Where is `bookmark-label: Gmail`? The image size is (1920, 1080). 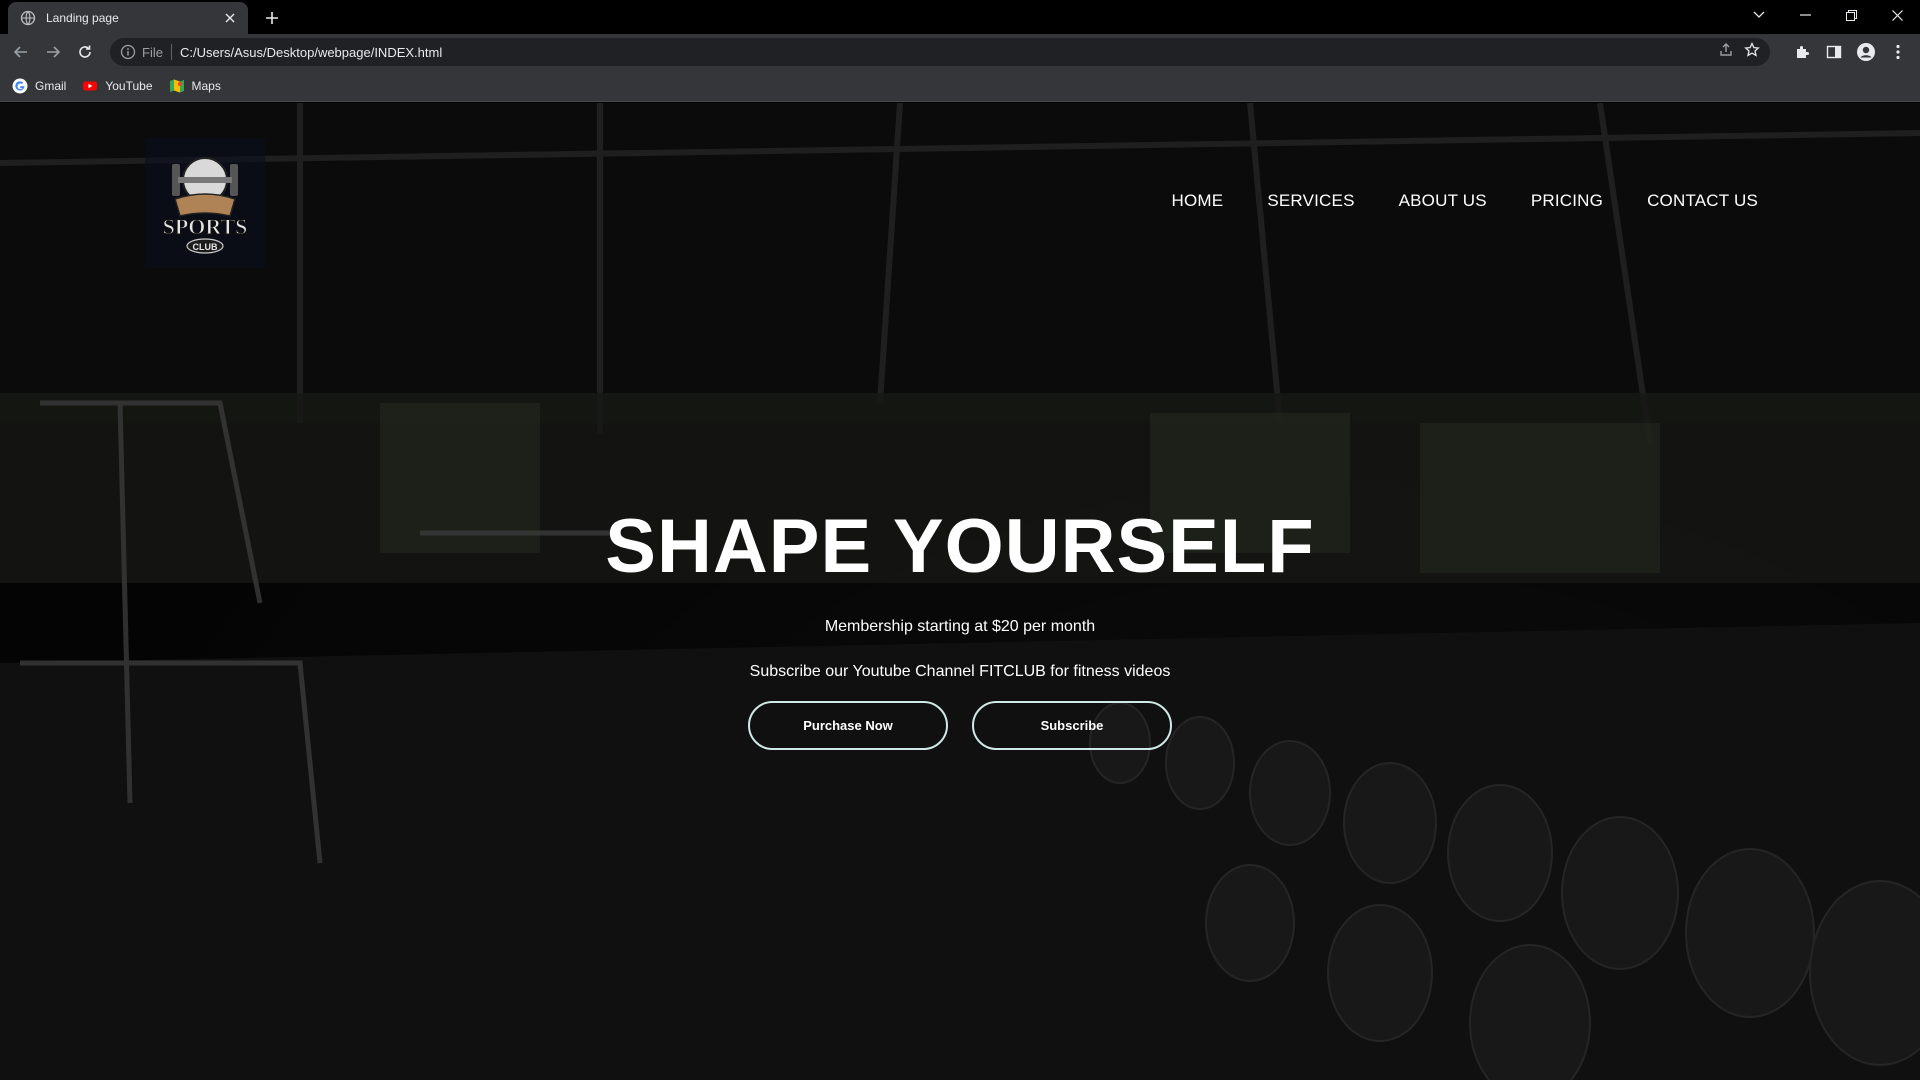 bookmark-label: Gmail is located at coordinates (51, 85).